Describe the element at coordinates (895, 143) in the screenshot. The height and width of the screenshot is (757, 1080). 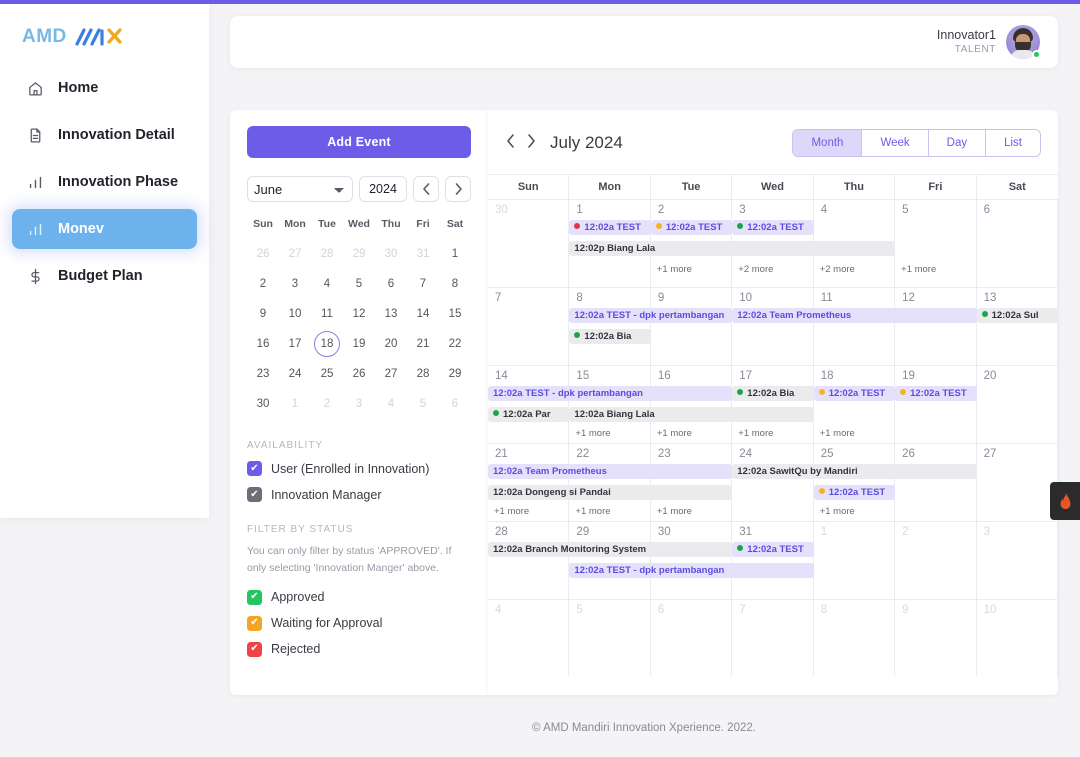
I see `calendar-view-week: Week` at that location.